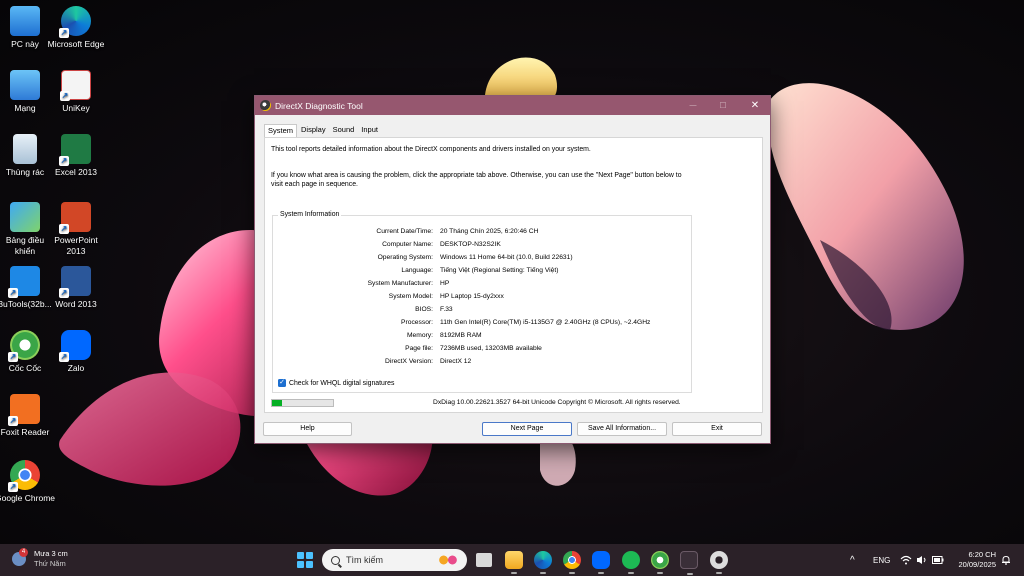  What do you see at coordinates (601, 562) in the screenshot?
I see `zalo-taskbar-button` at bounding box center [601, 562].